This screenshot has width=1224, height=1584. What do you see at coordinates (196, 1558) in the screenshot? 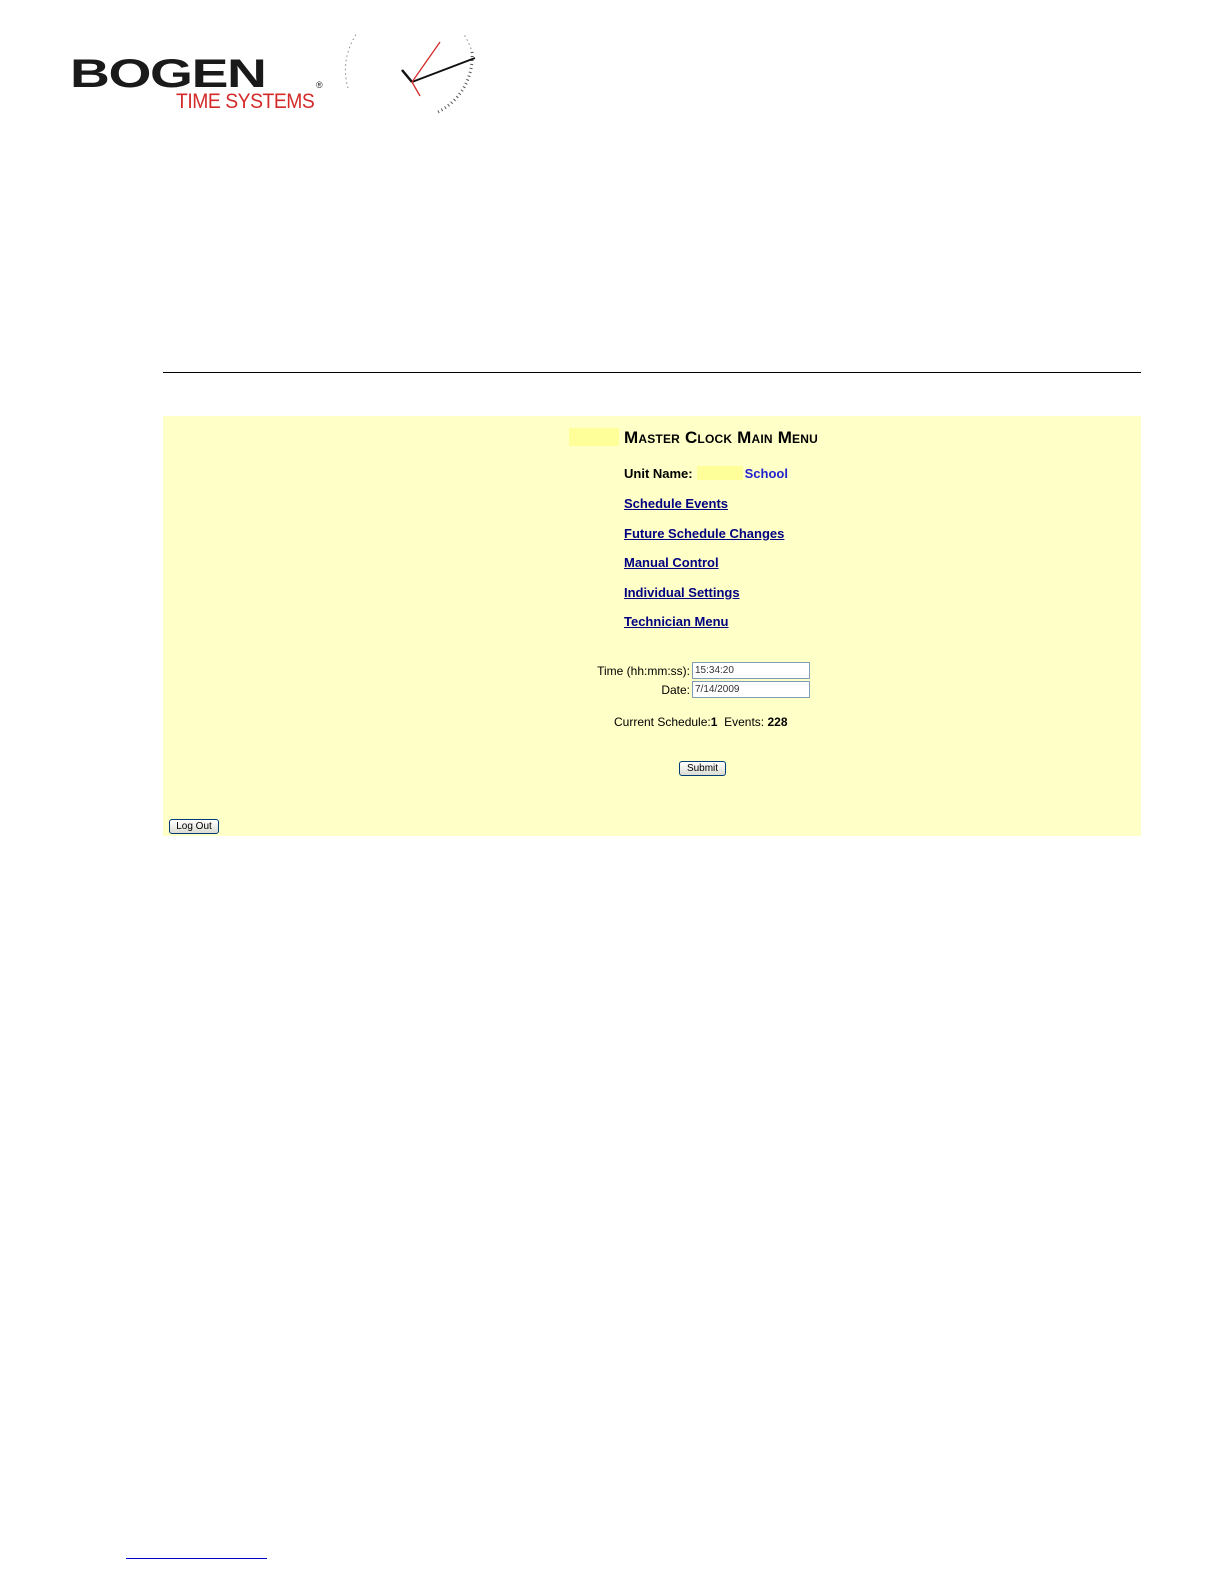
I see `footer-link-underline` at bounding box center [196, 1558].